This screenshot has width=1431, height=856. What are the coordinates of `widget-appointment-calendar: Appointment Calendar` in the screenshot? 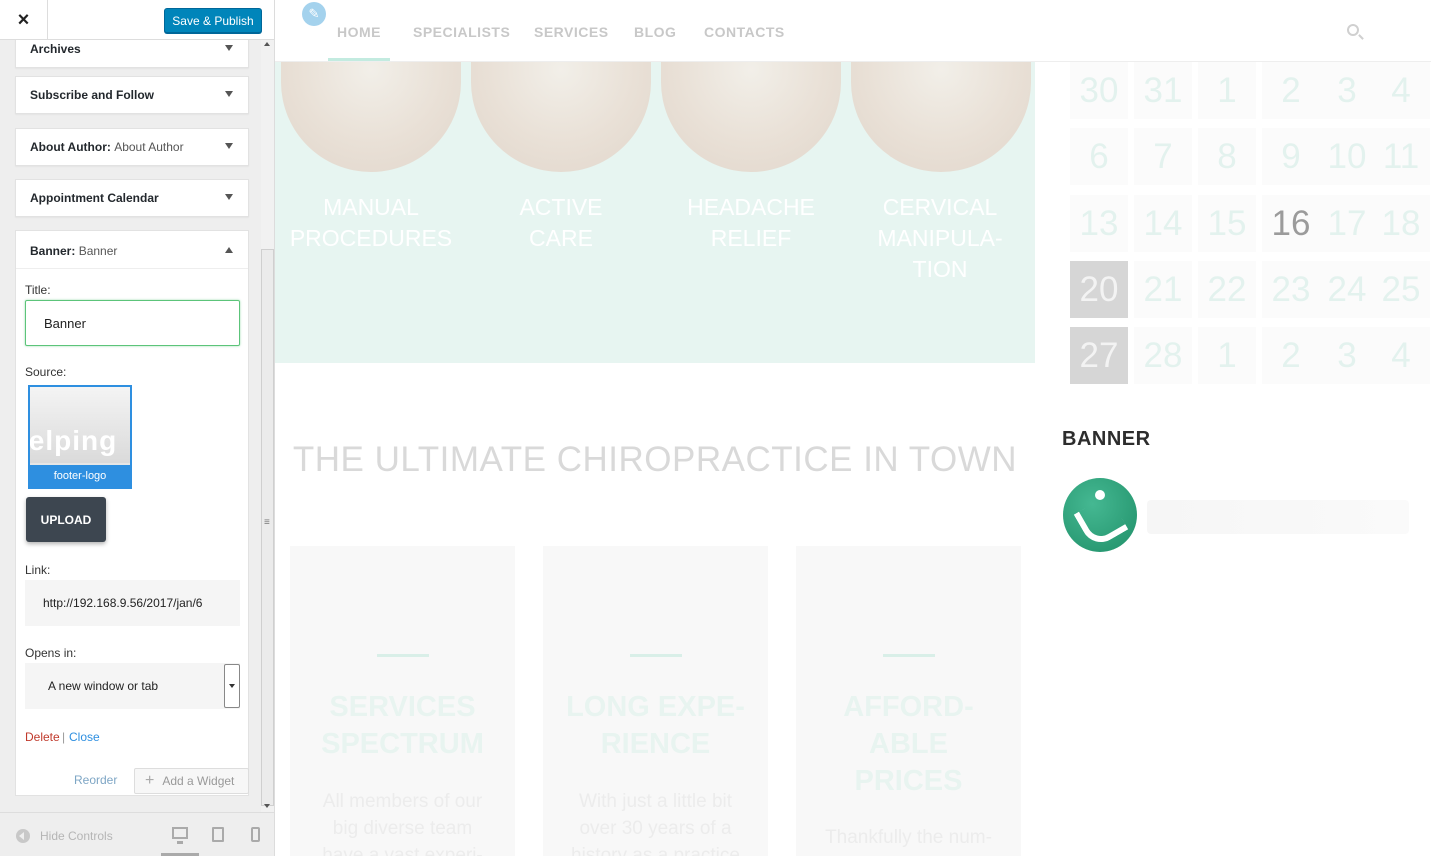 It's located at (132, 198).